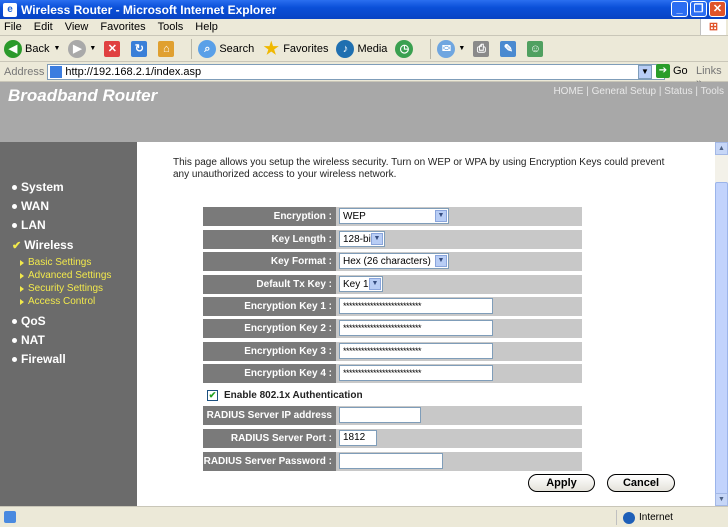  What do you see at coordinates (49, 245) in the screenshot?
I see `sidebar-item-label: Wireless` at bounding box center [49, 245].